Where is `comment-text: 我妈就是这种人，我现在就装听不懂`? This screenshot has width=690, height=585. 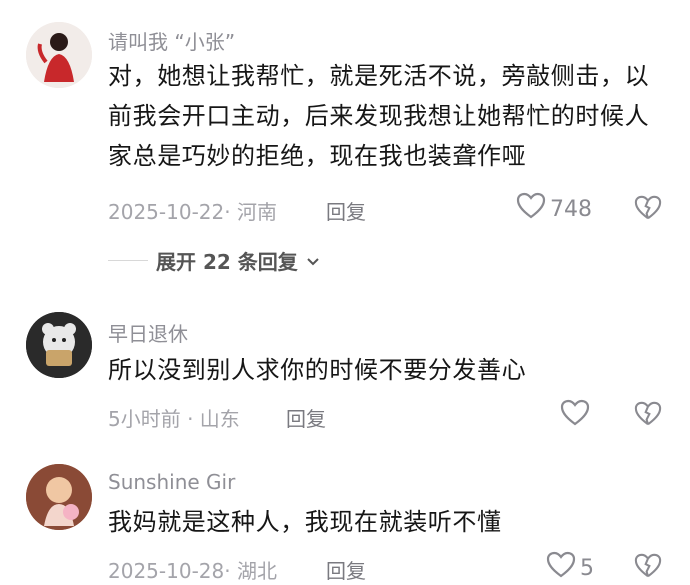 comment-text: 我妈就是这种人，我现在就装听不懂 is located at coordinates (305, 522).